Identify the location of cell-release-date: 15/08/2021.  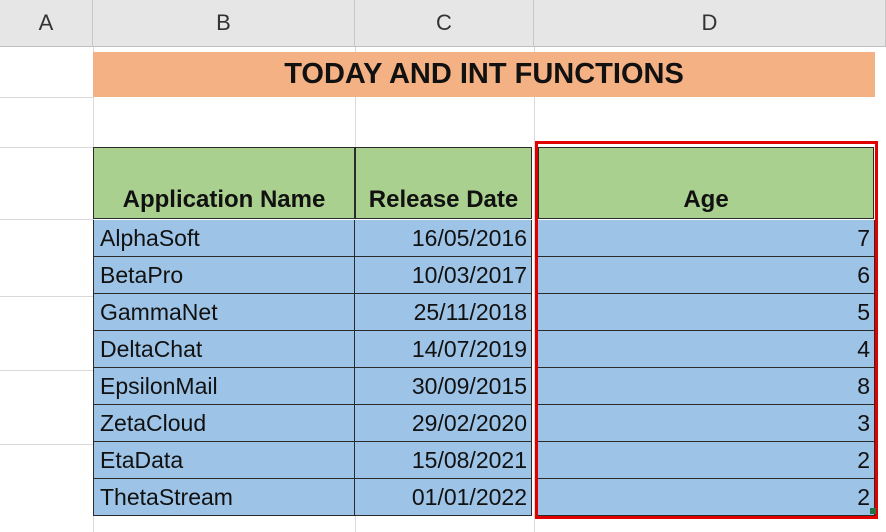
(443, 460).